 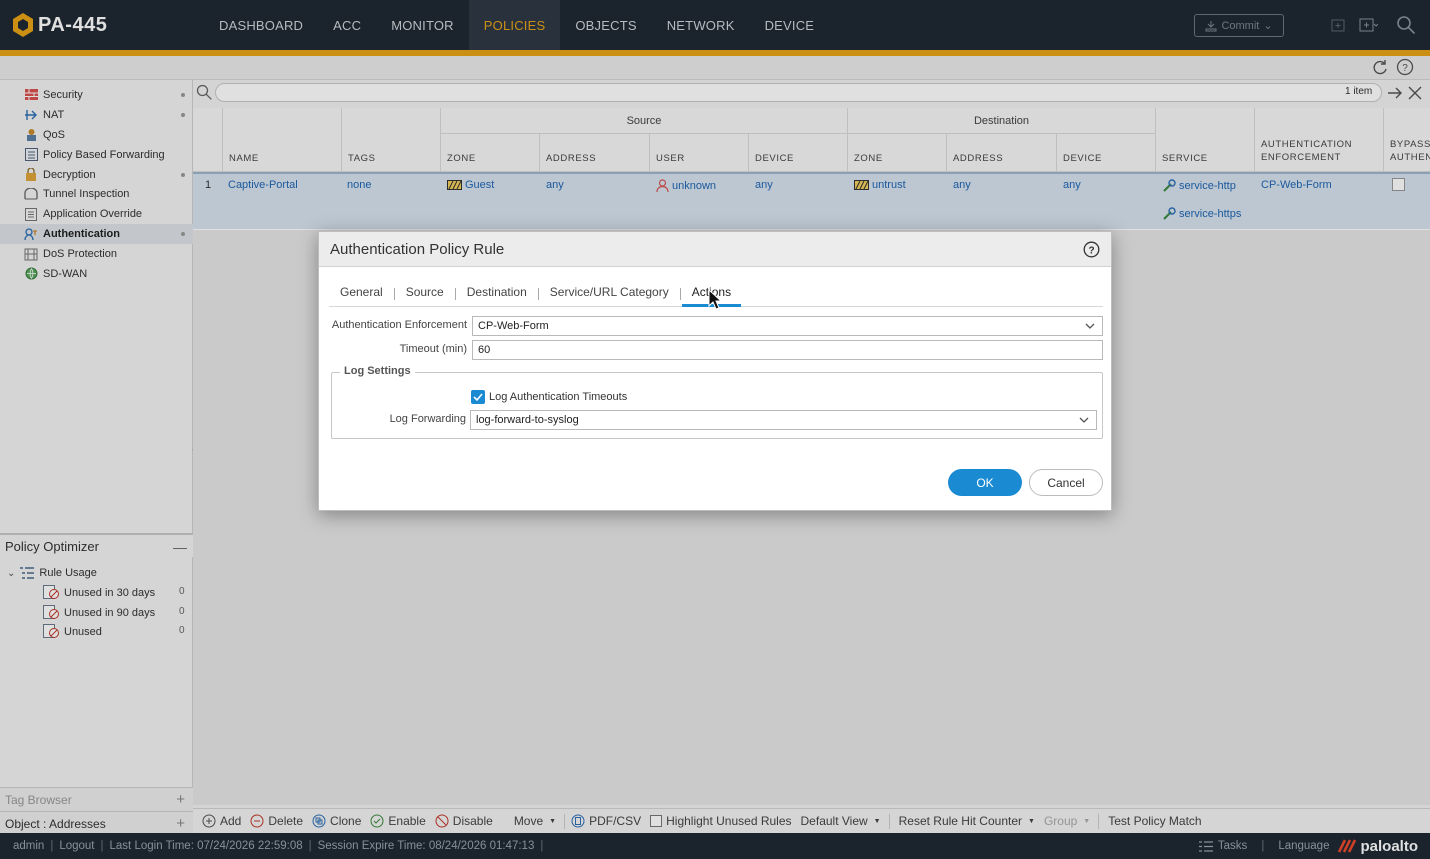 What do you see at coordinates (96, 214) in the screenshot?
I see `sidebar-item-application-override: Application Override` at bounding box center [96, 214].